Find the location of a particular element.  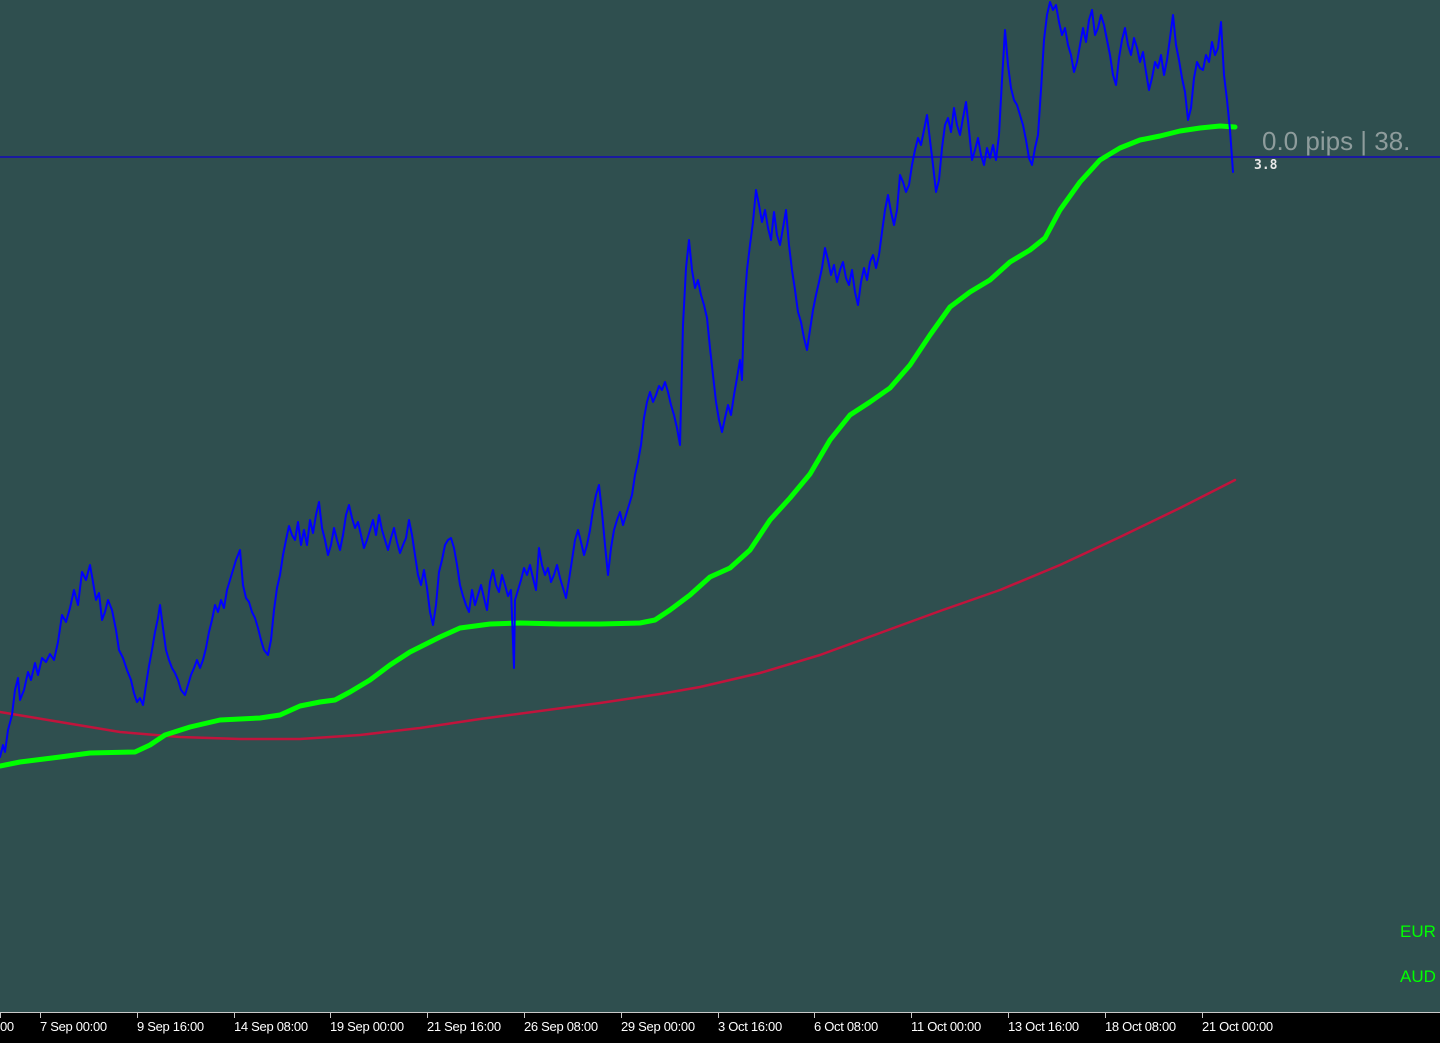

x-tick-label: 19 Sep 00:00 is located at coordinates (367, 1026).